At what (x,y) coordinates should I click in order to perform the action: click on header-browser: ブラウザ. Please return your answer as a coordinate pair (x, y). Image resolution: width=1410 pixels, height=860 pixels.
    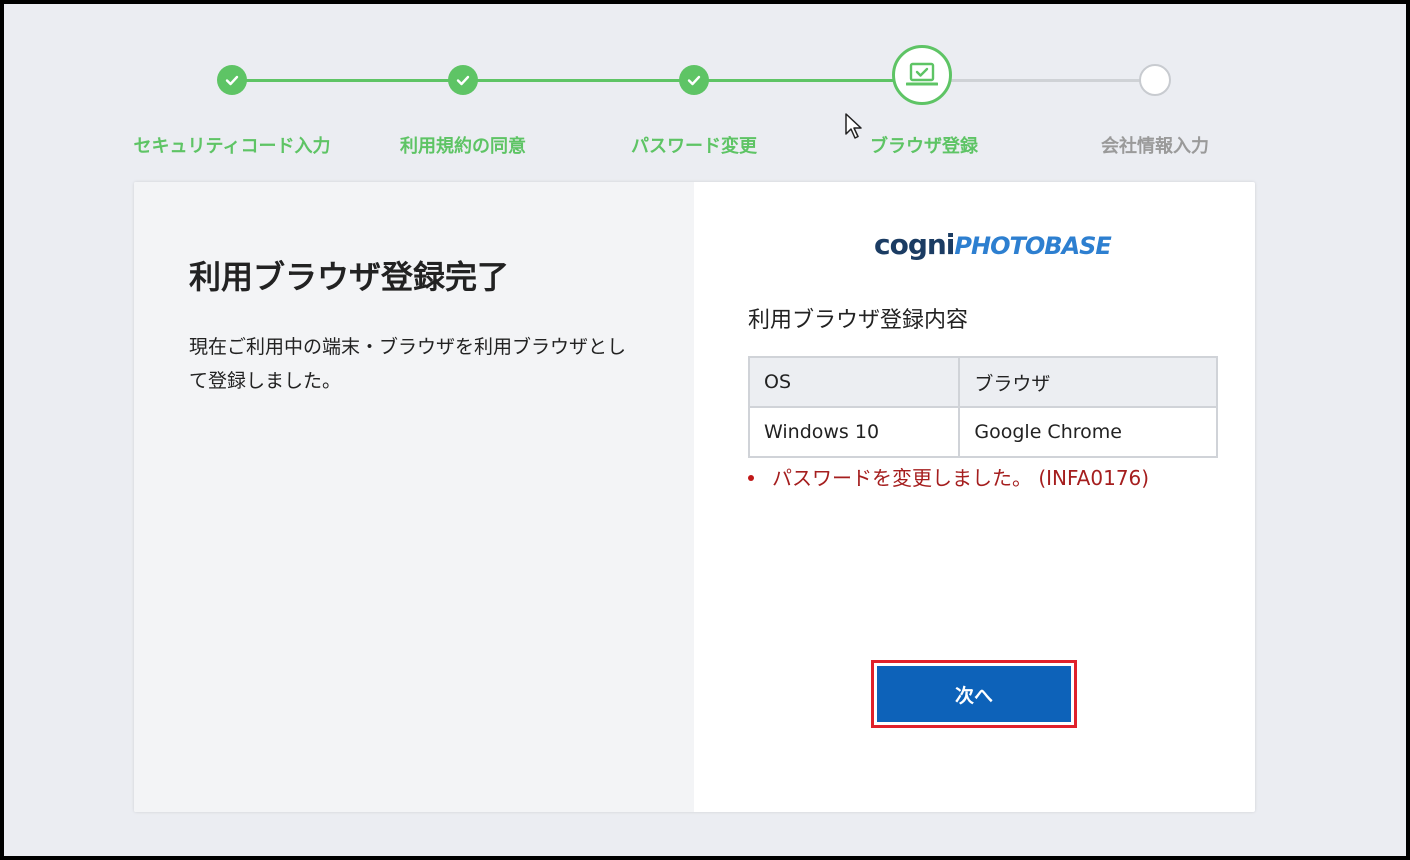
    Looking at the image, I should click on (1088, 382).